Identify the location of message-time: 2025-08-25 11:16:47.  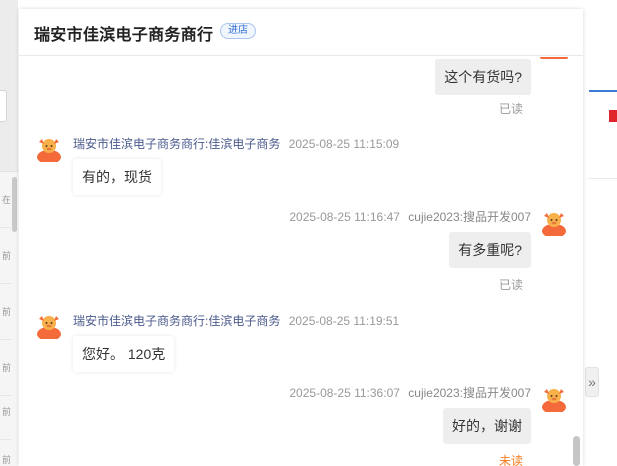
(344, 217).